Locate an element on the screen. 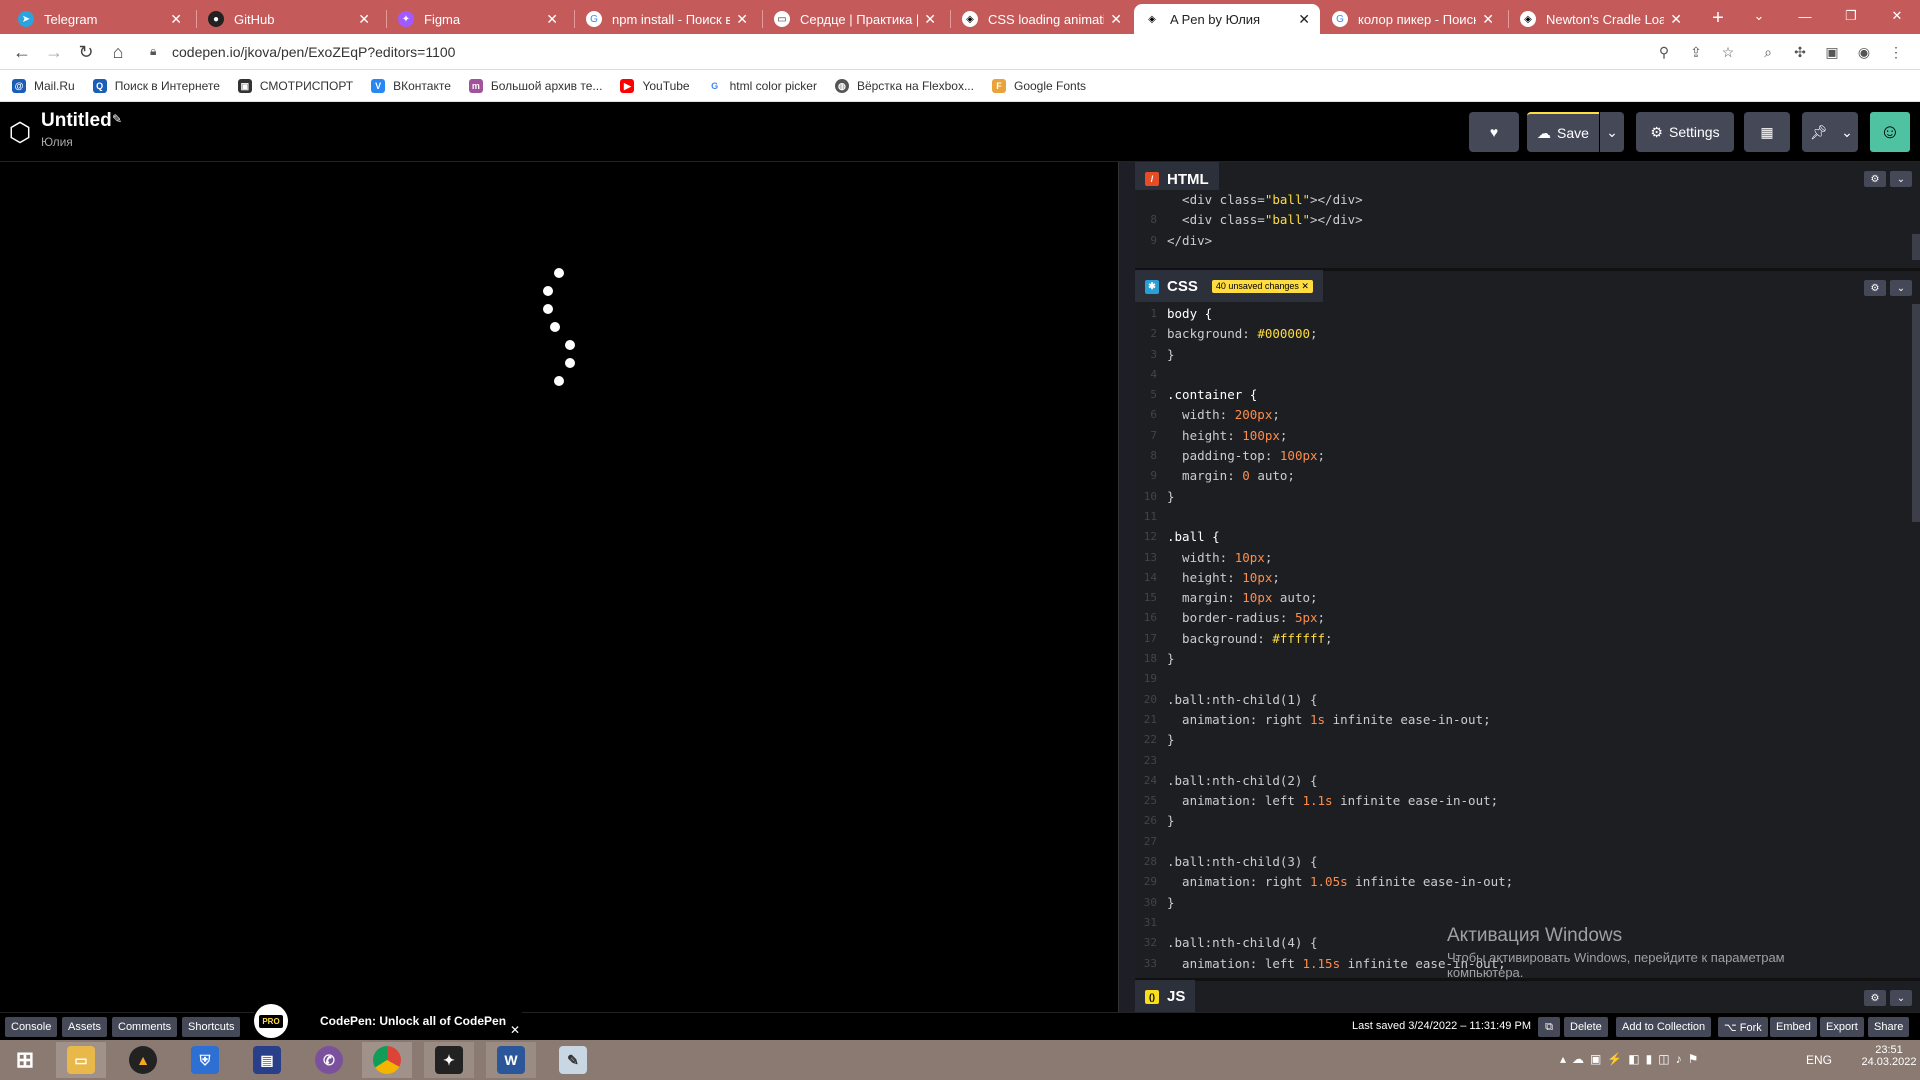 The image size is (1920, 1080). avast-icon: ▲ is located at coordinates (143, 1060).